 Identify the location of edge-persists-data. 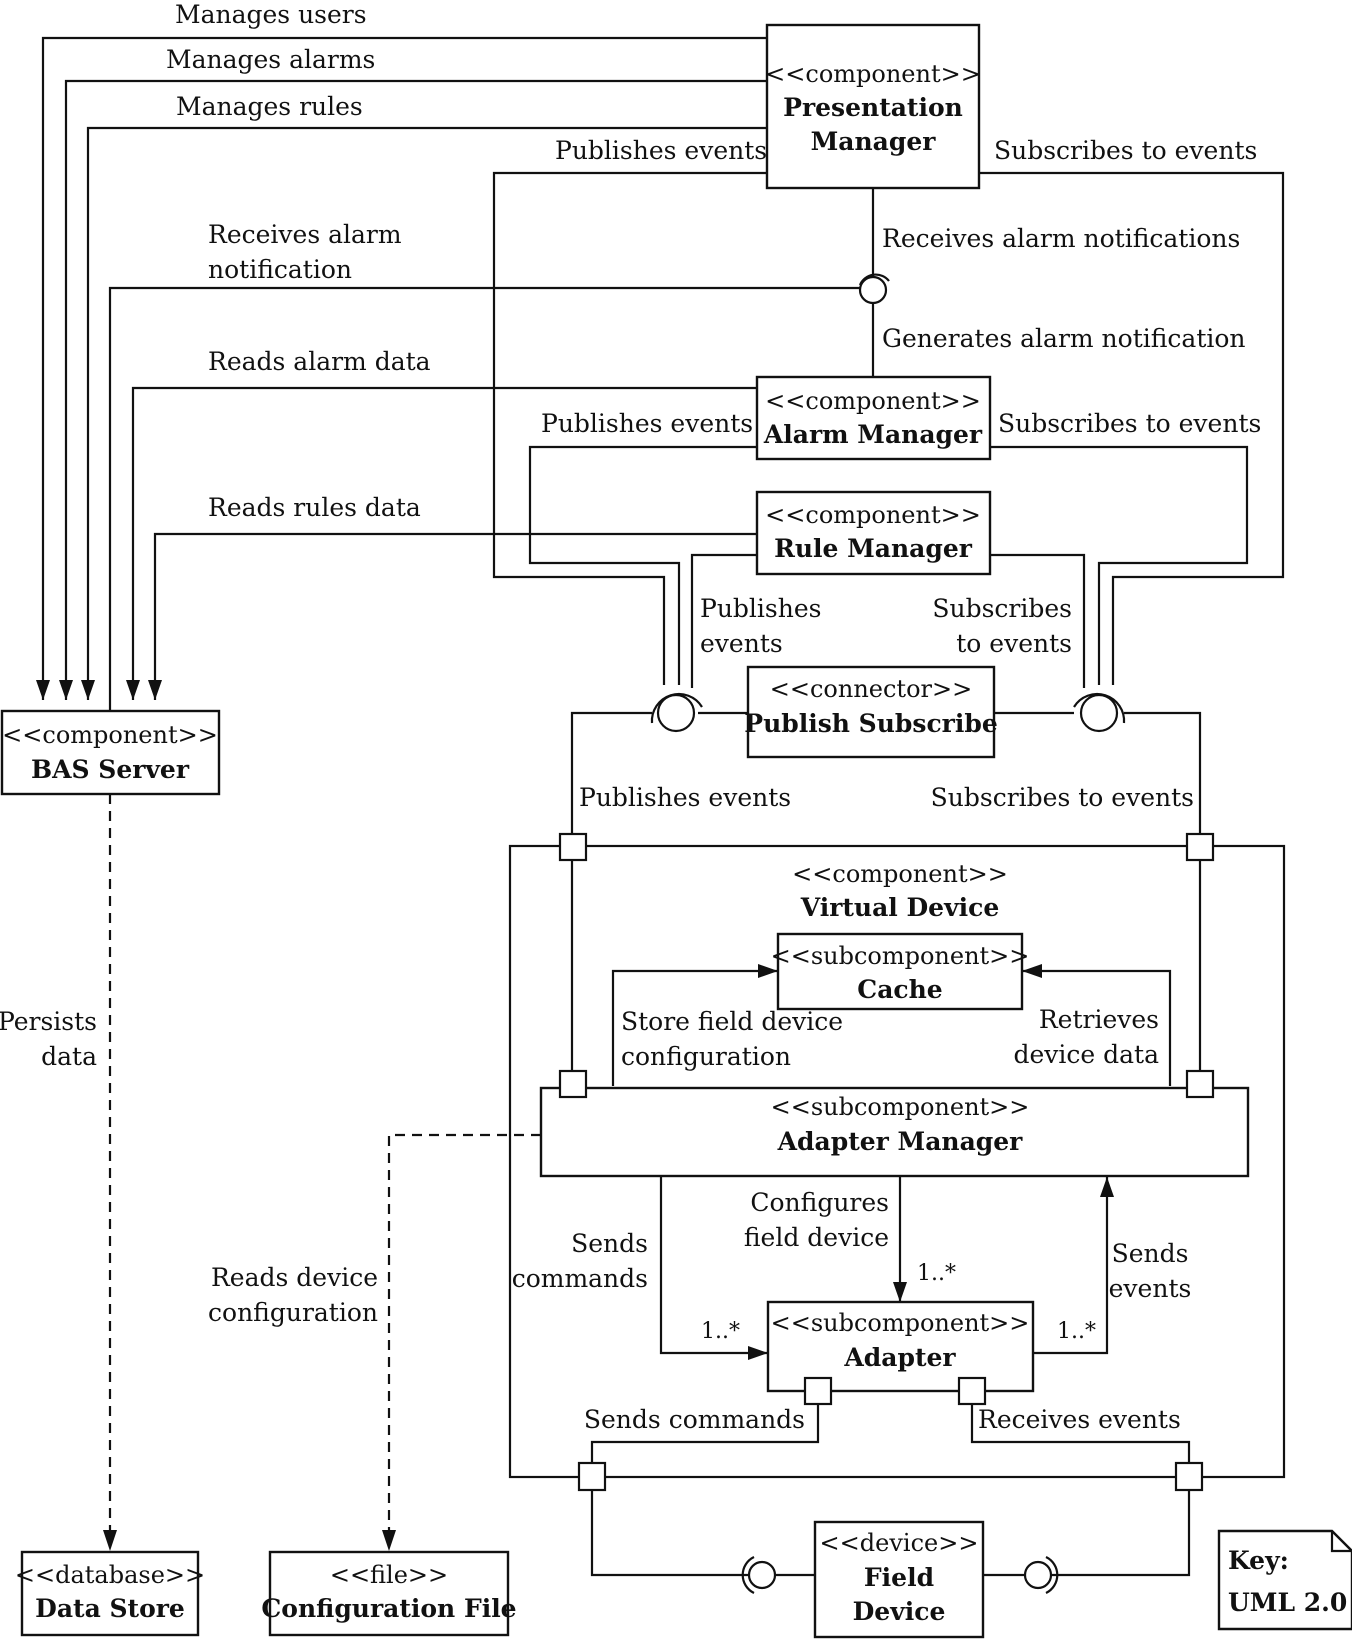
(110, 1172).